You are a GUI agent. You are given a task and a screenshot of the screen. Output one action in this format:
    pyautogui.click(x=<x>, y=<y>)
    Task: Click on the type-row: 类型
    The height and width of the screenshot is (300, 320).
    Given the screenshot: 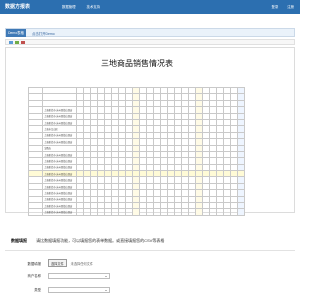 What is the action you would take?
    pyautogui.click(x=60, y=290)
    